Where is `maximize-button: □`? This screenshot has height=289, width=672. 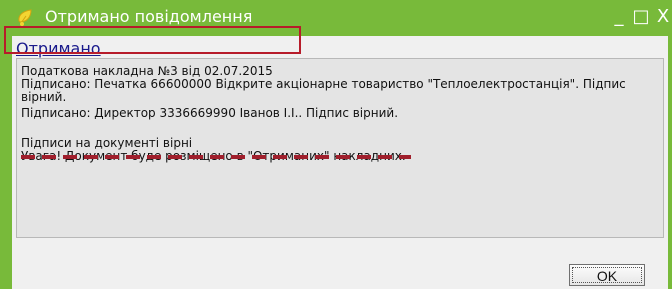
maximize-button: □ is located at coordinates (641, 17).